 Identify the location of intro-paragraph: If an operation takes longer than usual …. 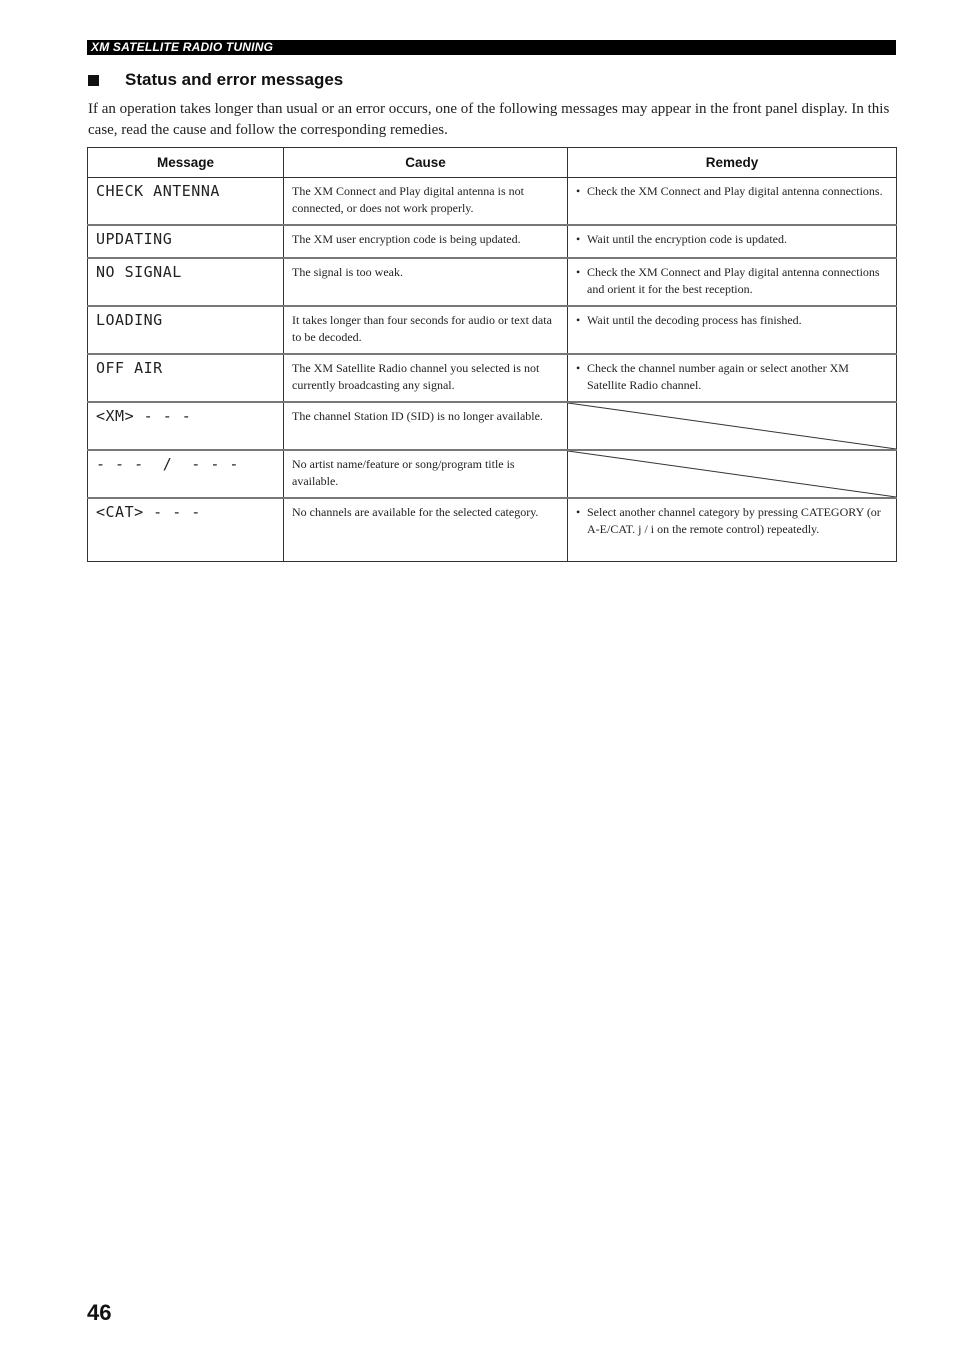
(489, 119).